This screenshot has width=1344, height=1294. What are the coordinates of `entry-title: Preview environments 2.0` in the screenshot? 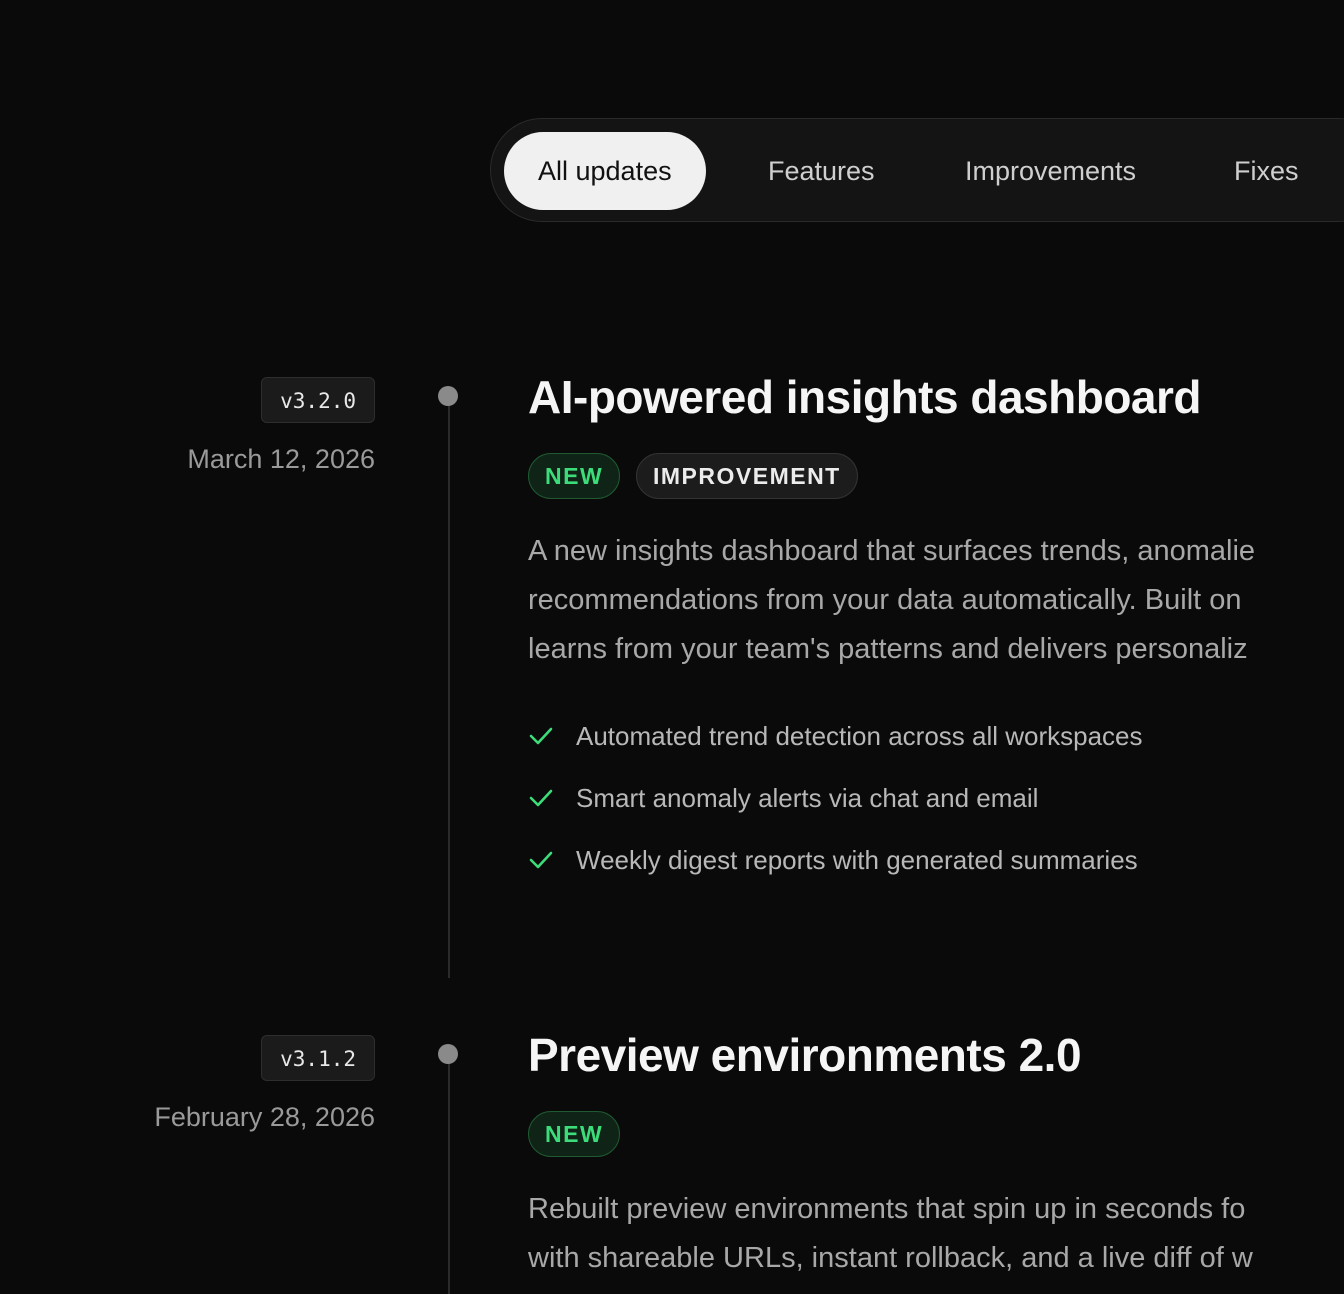 It's located at (805, 1055).